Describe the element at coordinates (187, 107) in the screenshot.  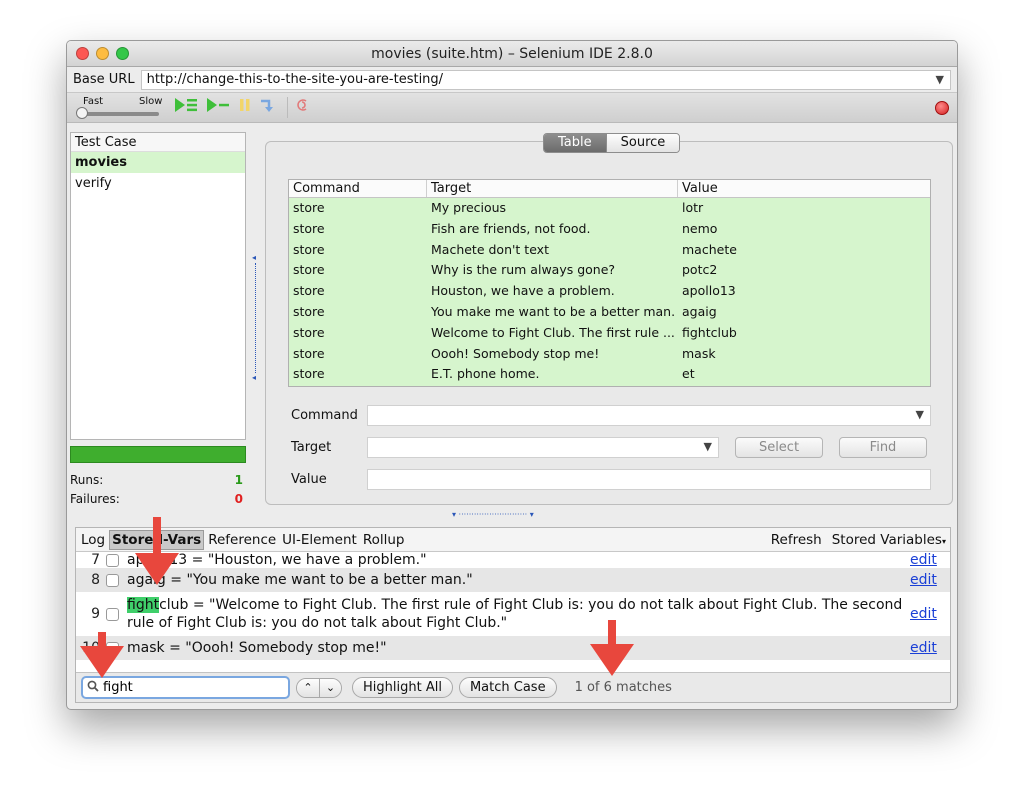
I see `play-suite-icon` at that location.